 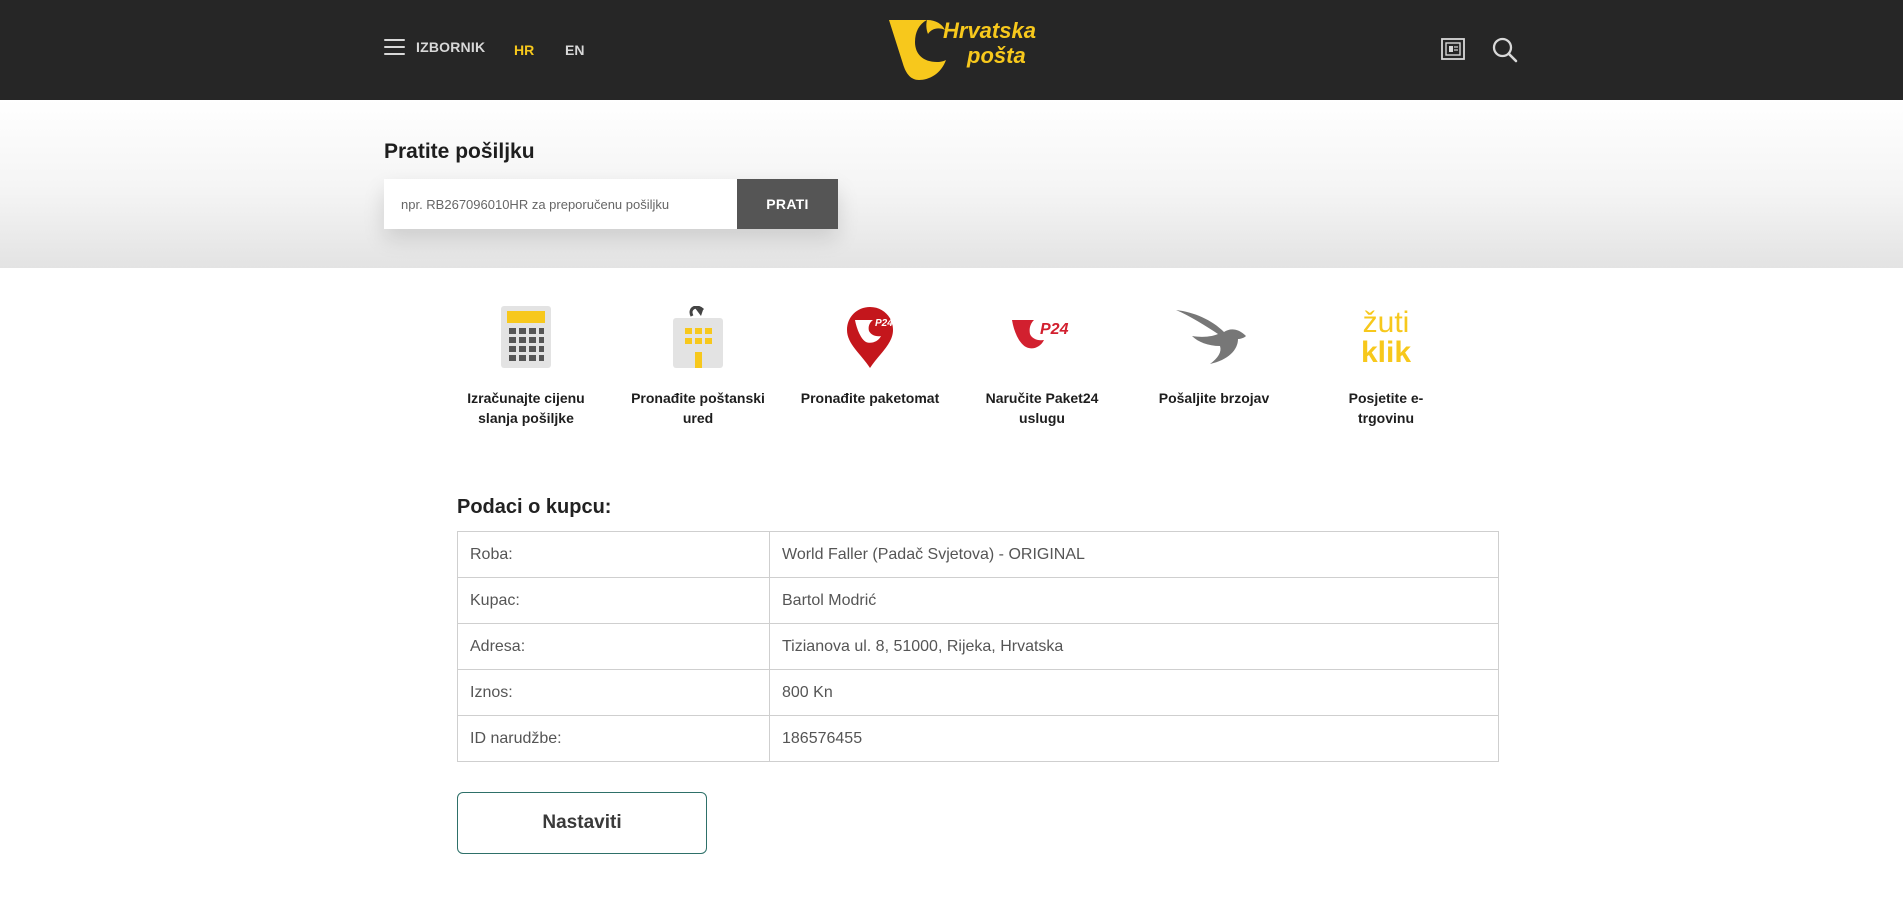 What do you see at coordinates (1134, 554) in the screenshot?
I see `row-value: World Faller (Padač Svjetova) - ORIGINAL` at bounding box center [1134, 554].